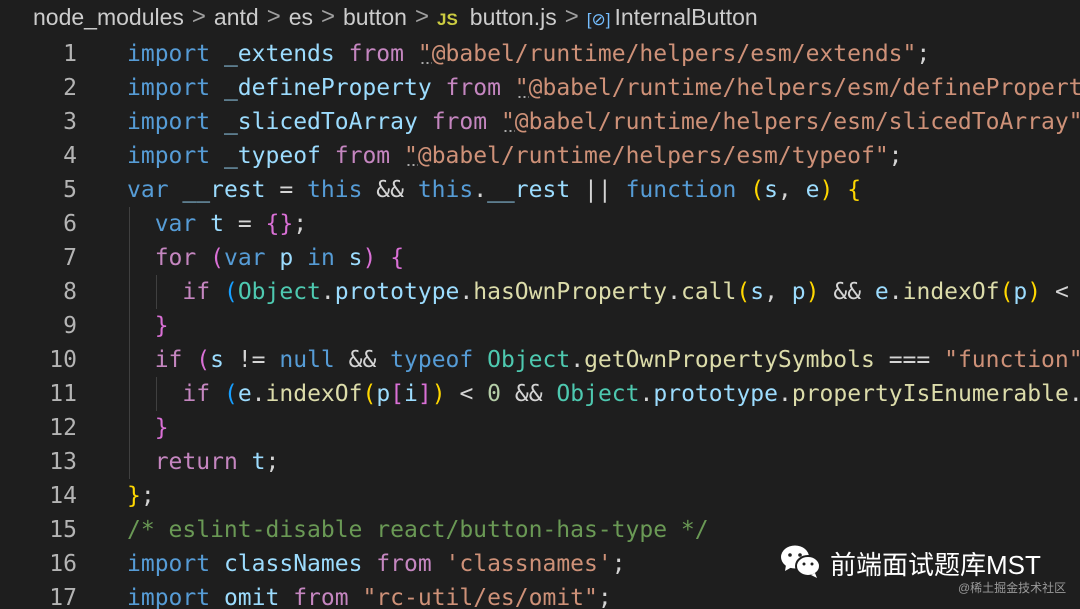  What do you see at coordinates (540, 462) in the screenshot?
I see `code-line: 13 return t;` at bounding box center [540, 462].